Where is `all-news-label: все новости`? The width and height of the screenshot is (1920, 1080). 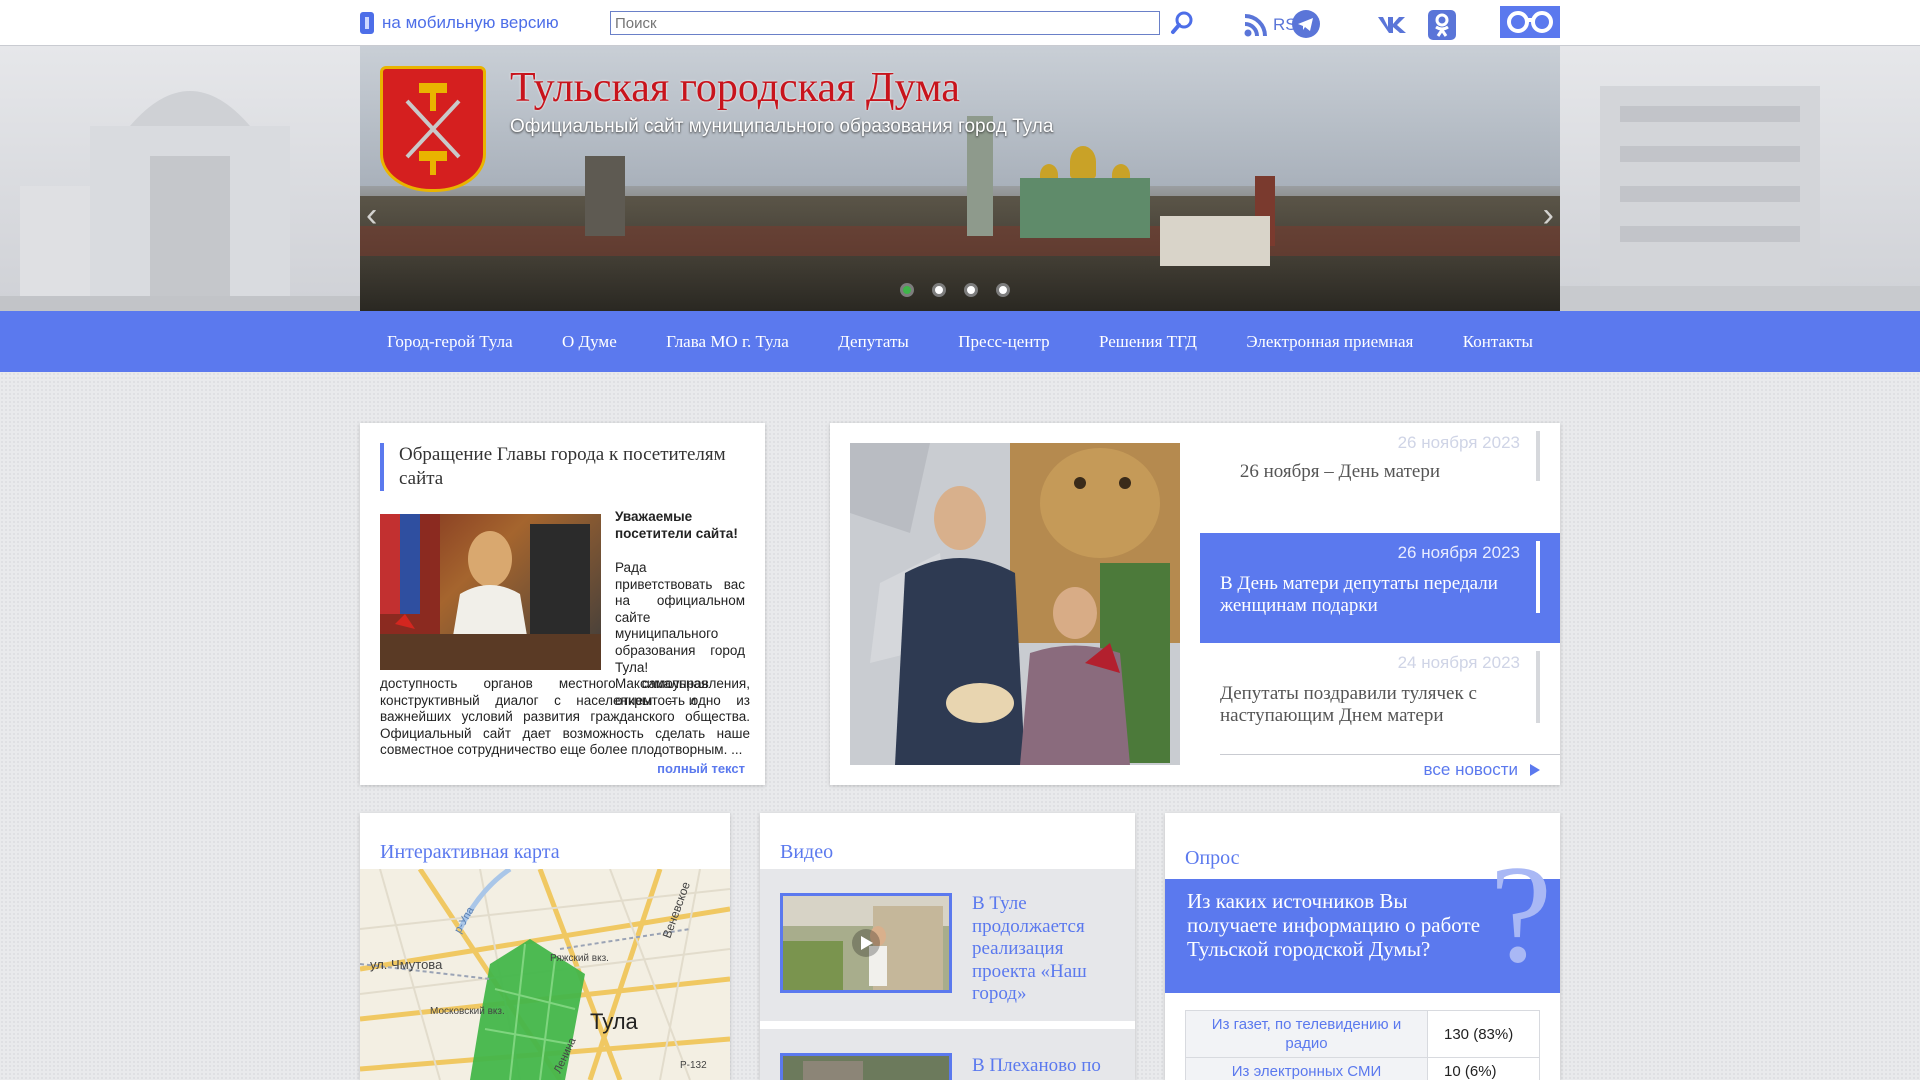 all-news-label: все новости is located at coordinates (1470, 769).